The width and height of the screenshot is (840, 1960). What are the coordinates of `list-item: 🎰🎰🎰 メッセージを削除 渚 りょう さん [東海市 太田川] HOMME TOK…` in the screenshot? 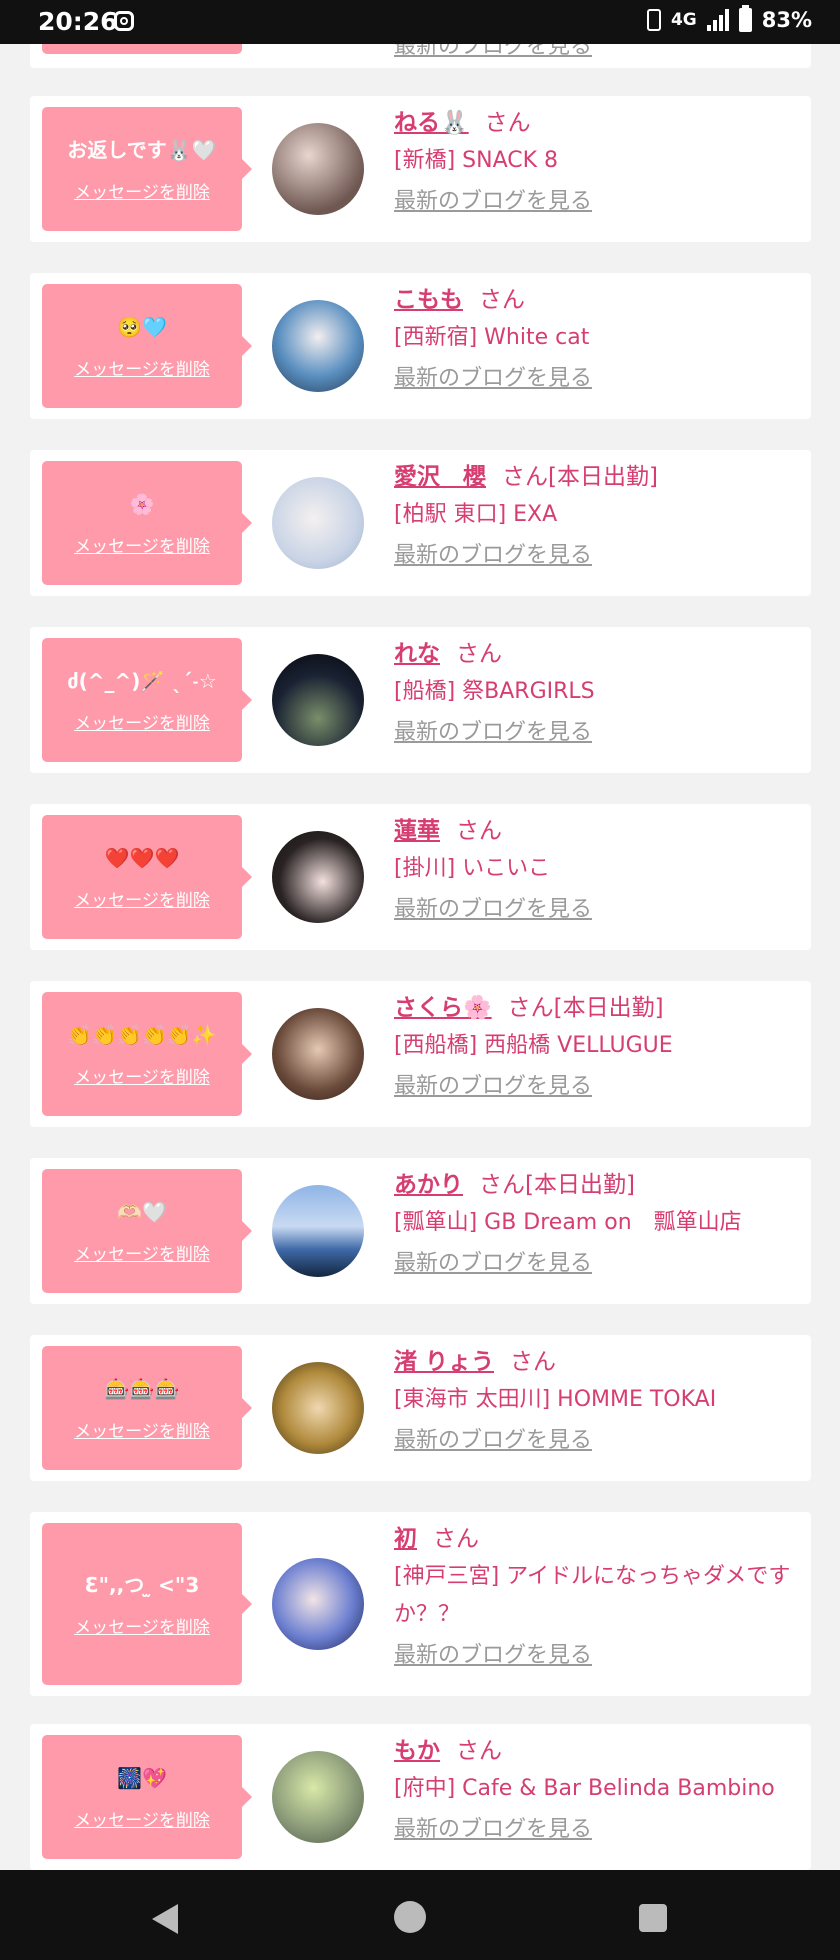 It's located at (420, 1408).